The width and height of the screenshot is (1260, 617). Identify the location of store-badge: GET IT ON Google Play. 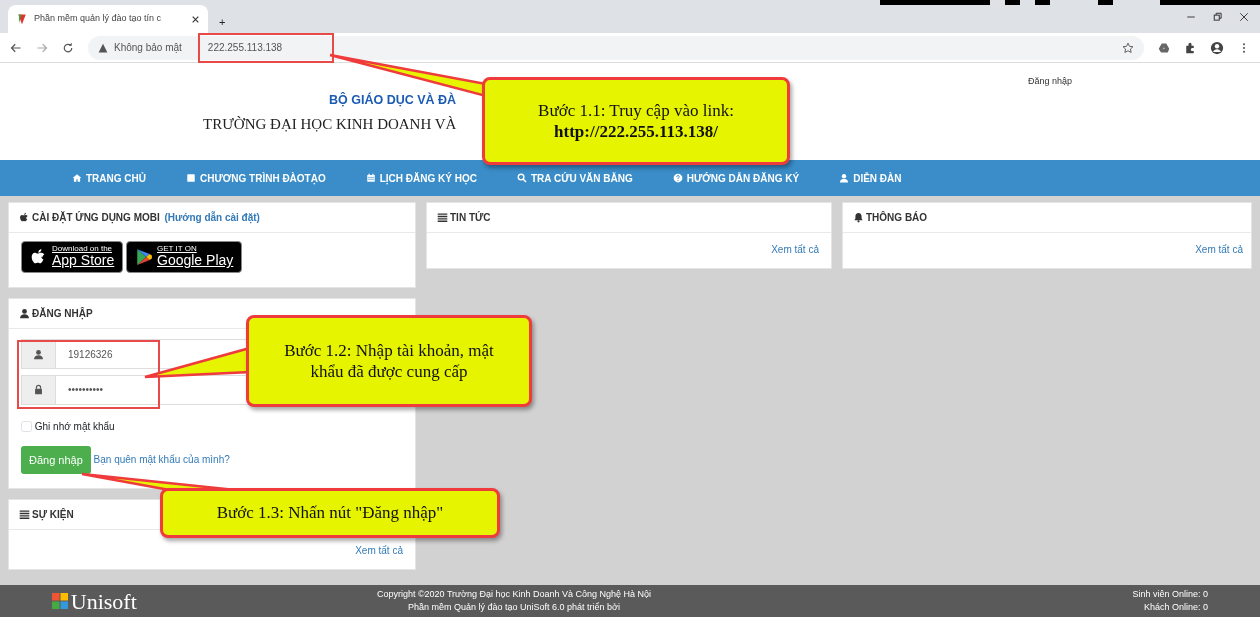
(184, 257).